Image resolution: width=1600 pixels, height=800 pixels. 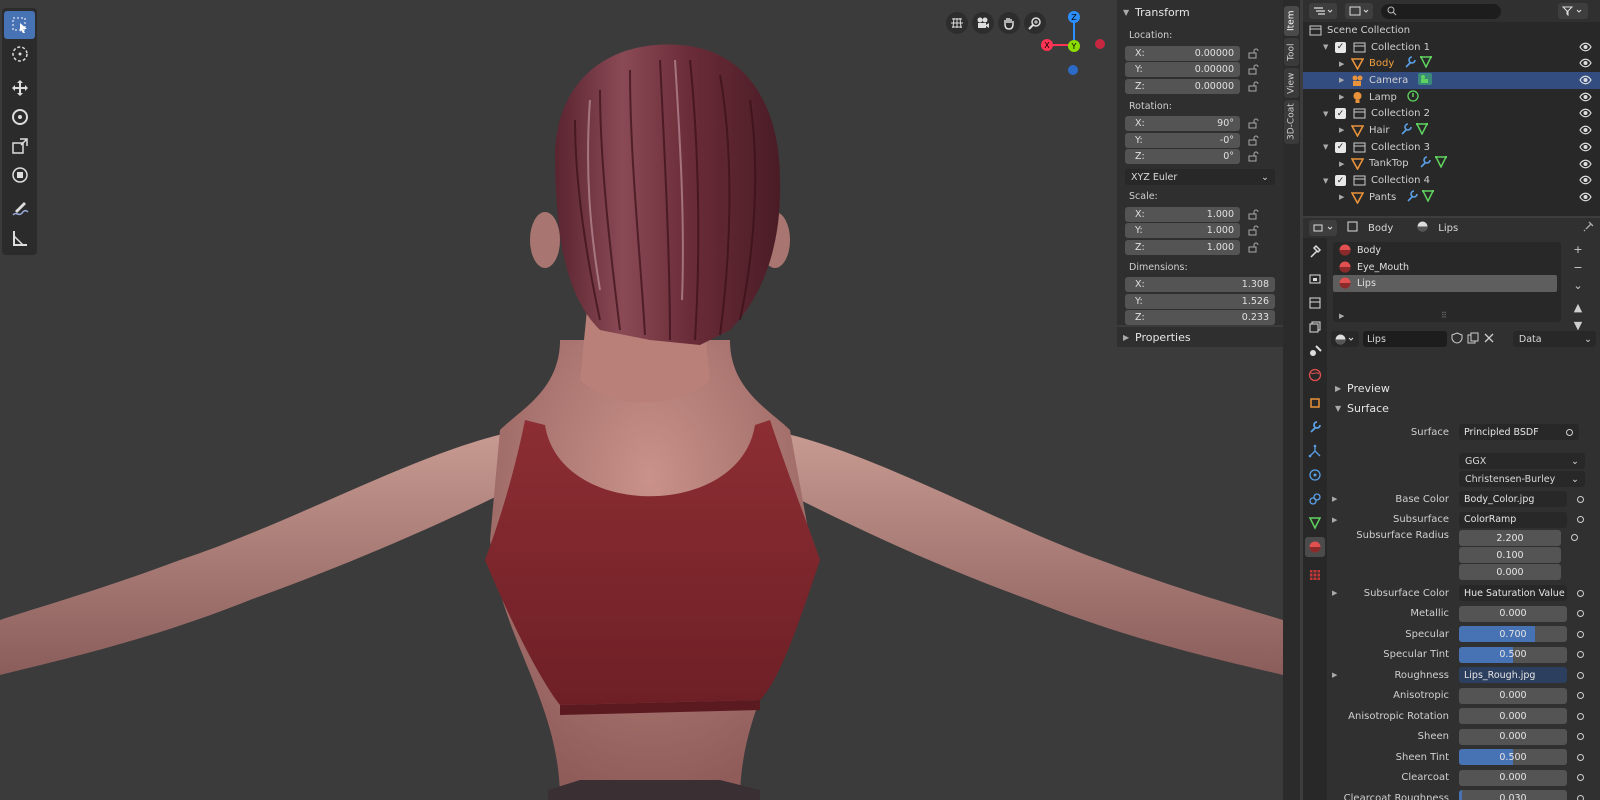 What do you see at coordinates (1182, 53) in the screenshot?
I see `location-x-field: X: 0.00000` at bounding box center [1182, 53].